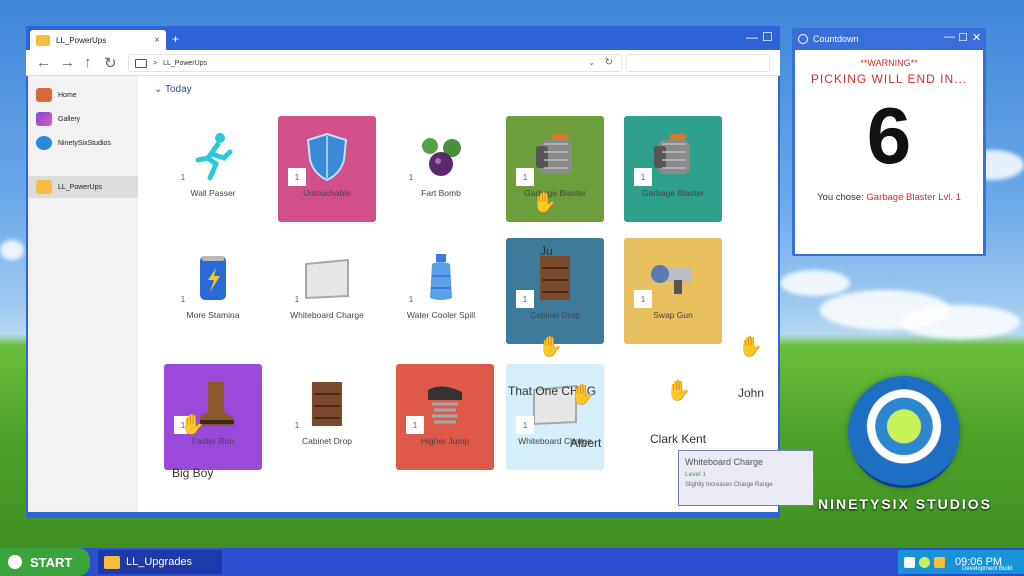  What do you see at coordinates (609, 62) in the screenshot?
I see `address-refresh-icon: ↻` at bounding box center [609, 62].